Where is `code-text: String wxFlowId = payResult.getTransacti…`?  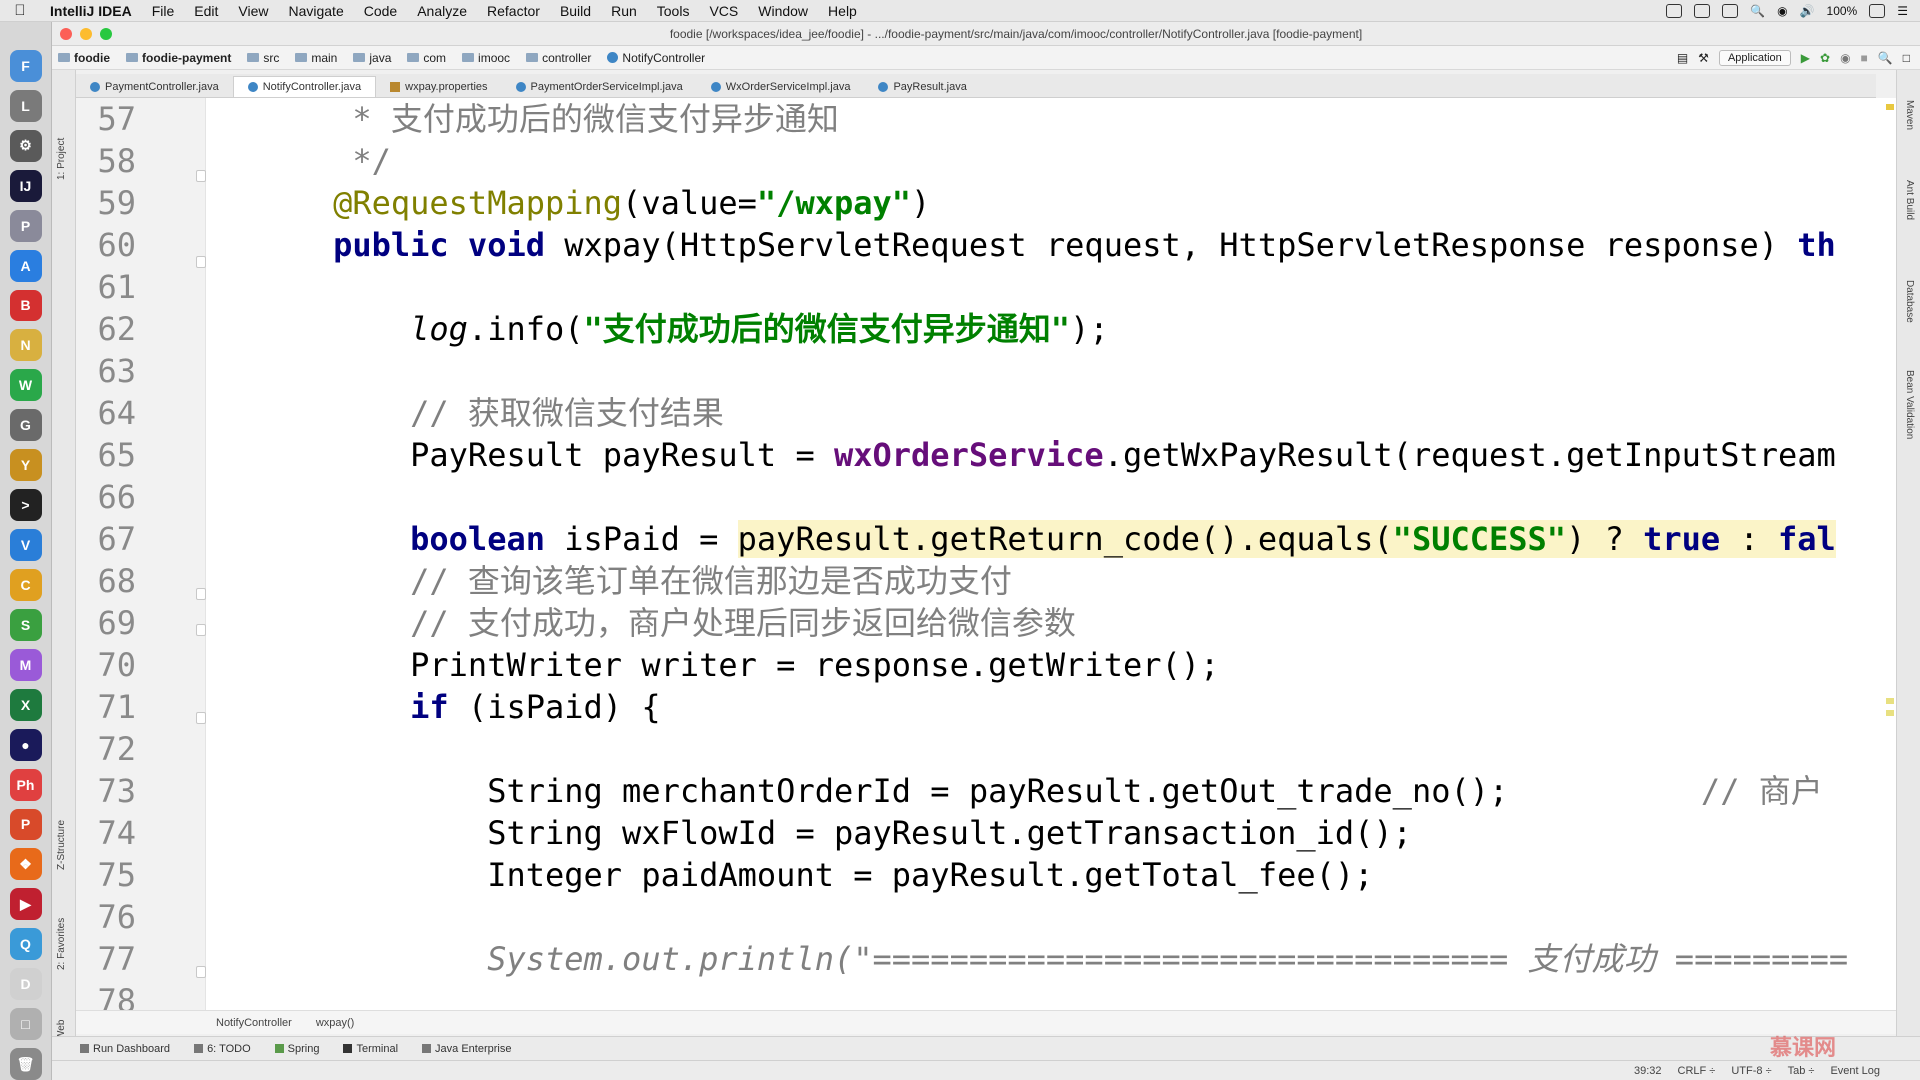
code-text: String wxFlowId = payResult.getTransacti… is located at coordinates (834, 833).